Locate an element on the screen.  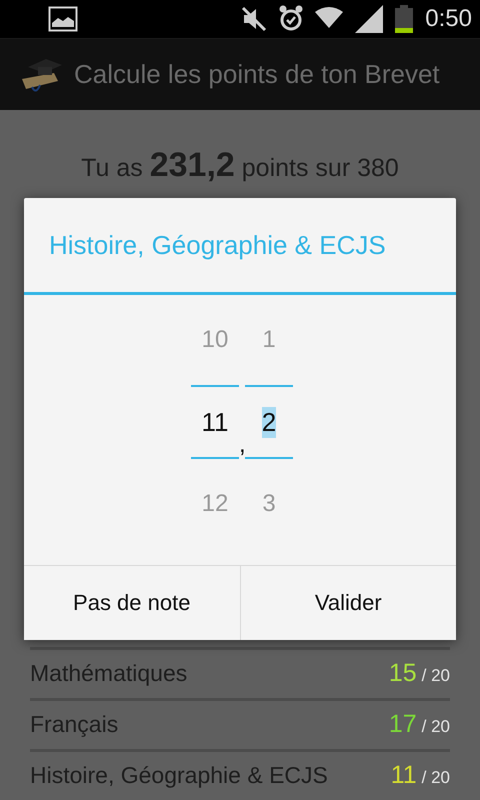
alarm-icon is located at coordinates (291, 19).